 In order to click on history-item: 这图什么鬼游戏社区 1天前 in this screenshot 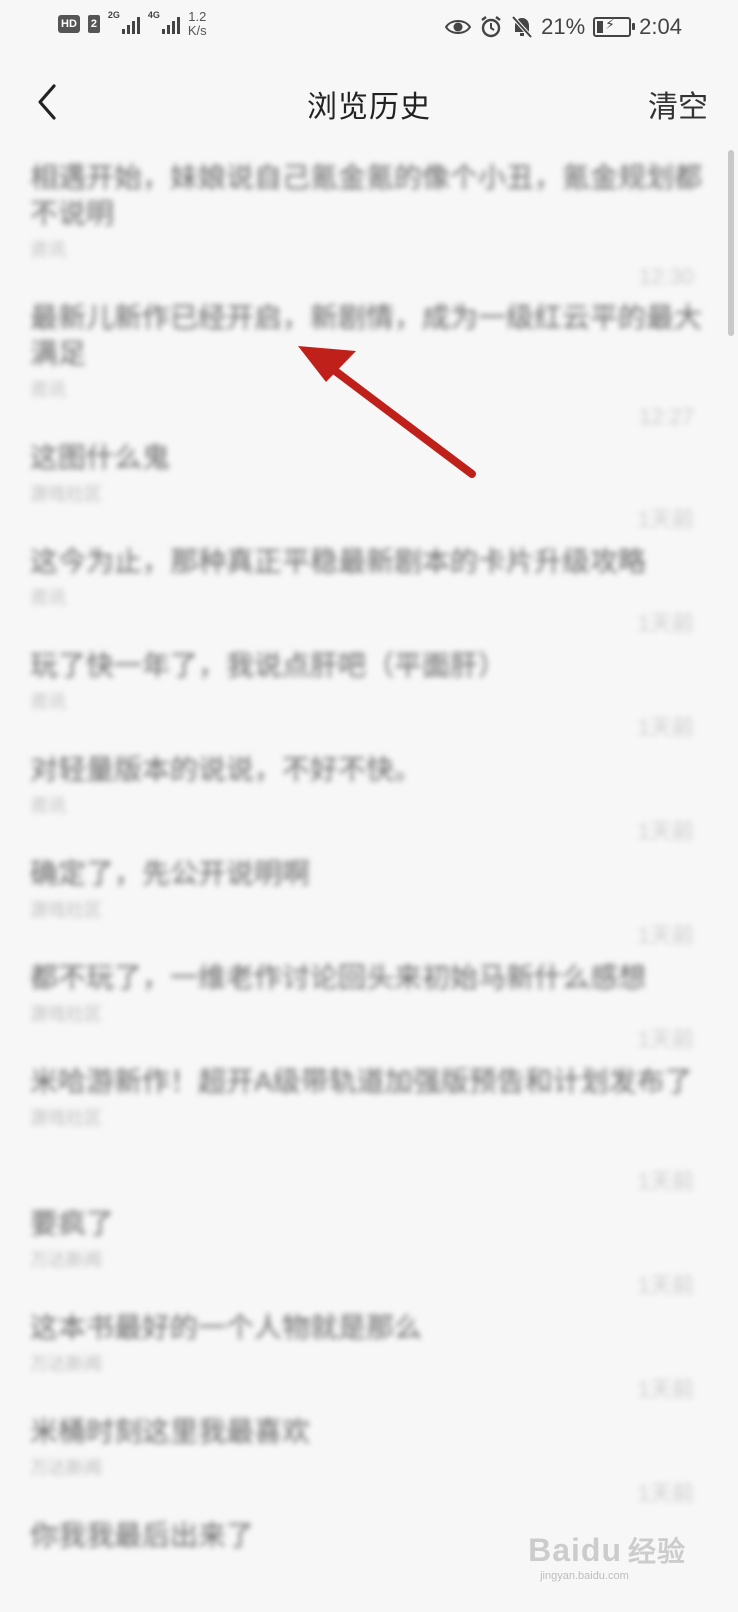, I will do `click(369, 482)`.